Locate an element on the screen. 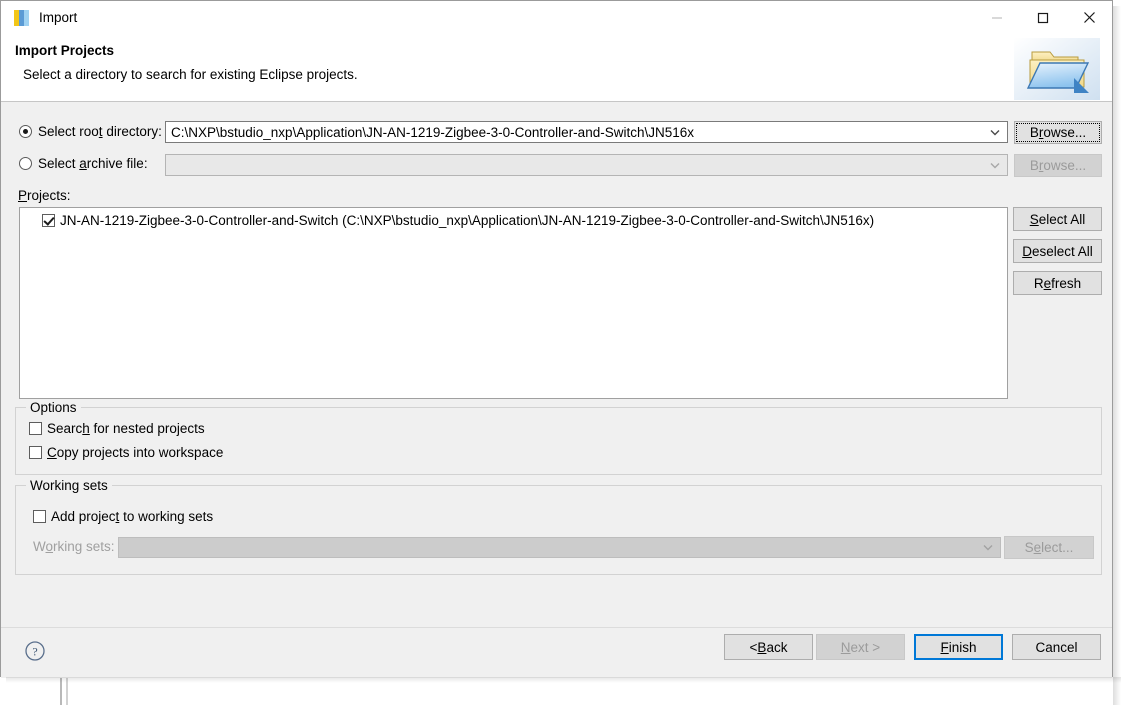  maximize-icon is located at coordinates (1043, 17).